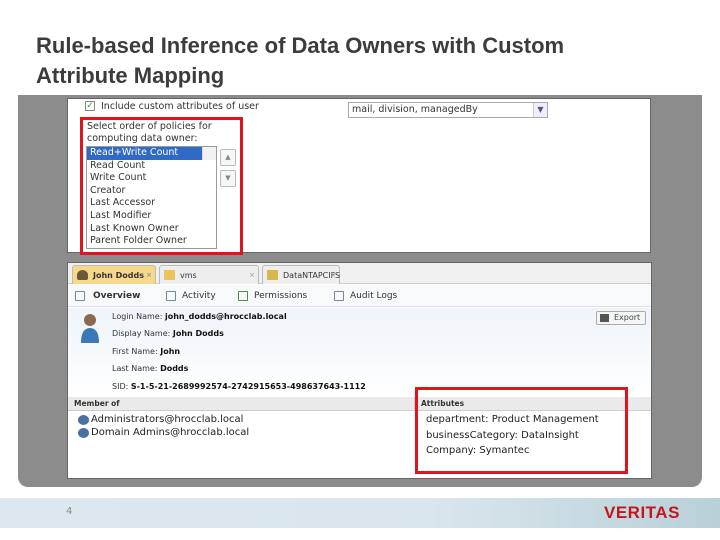  What do you see at coordinates (359, 273) in the screenshot?
I see `tab-bar: John Dodds × vms × DataNTAPCIFS ×` at bounding box center [359, 273].